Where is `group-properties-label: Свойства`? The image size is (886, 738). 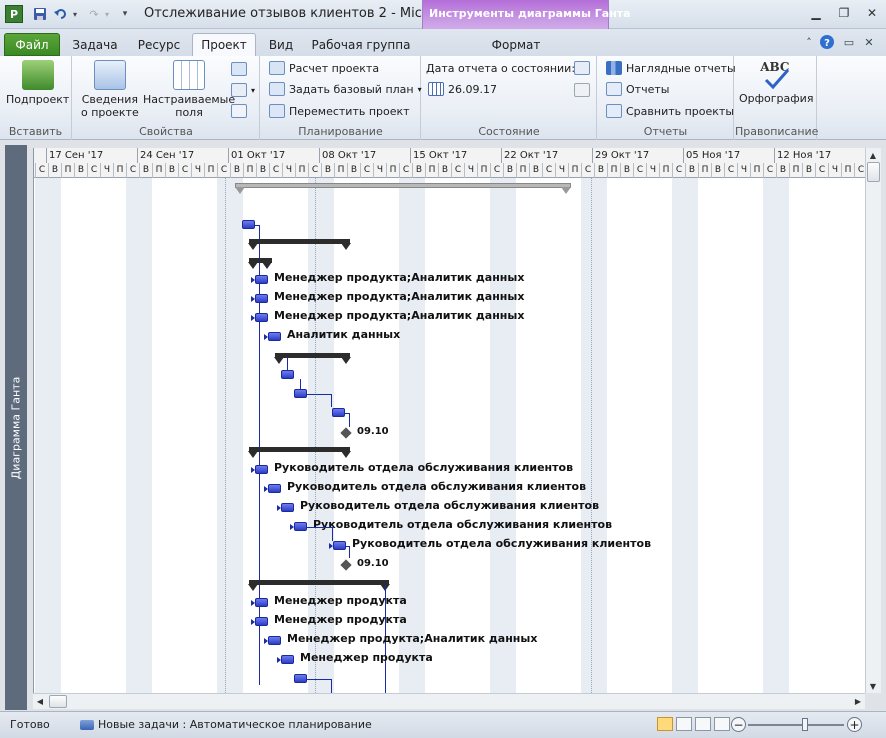
group-properties-label: Свойства is located at coordinates (166, 131).